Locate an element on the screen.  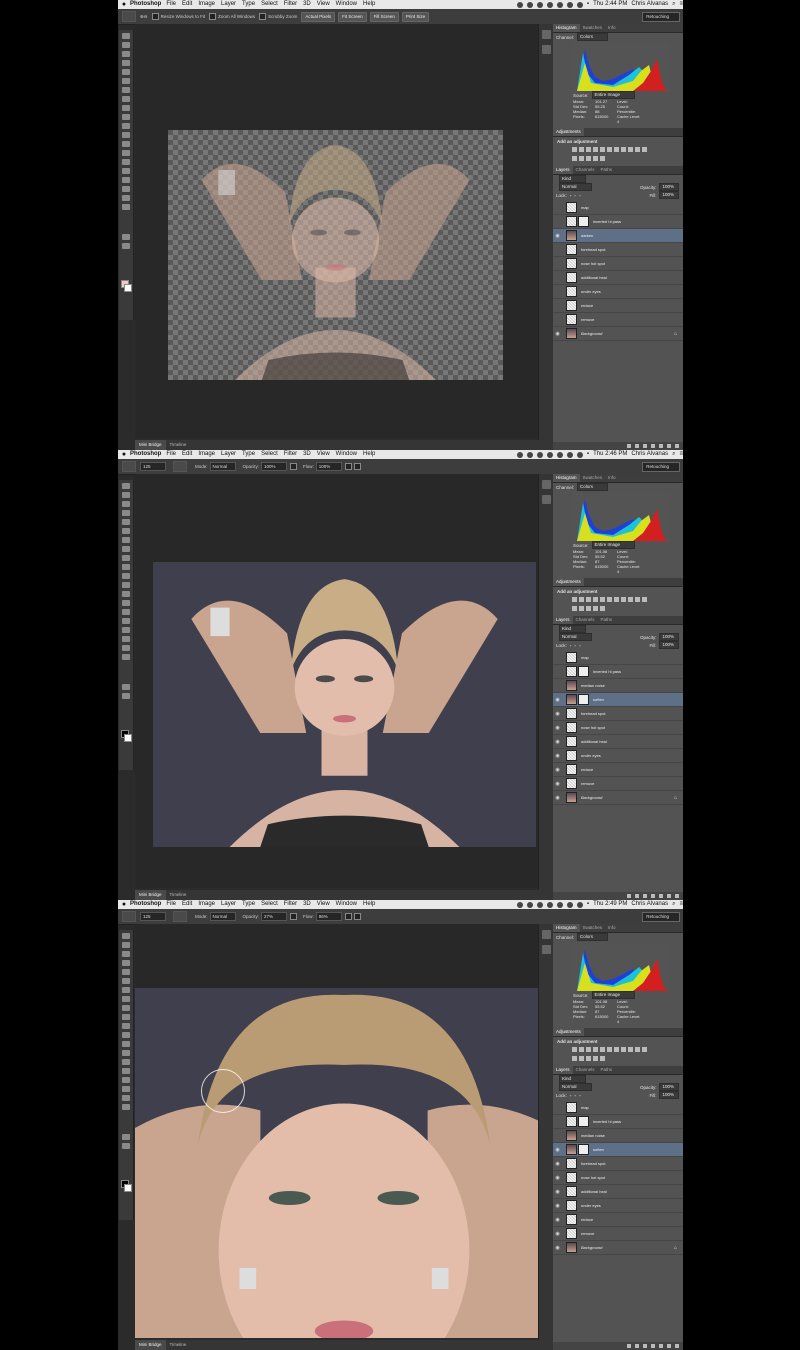
layer-row: ◉ reduce is located at coordinates (618, 770).